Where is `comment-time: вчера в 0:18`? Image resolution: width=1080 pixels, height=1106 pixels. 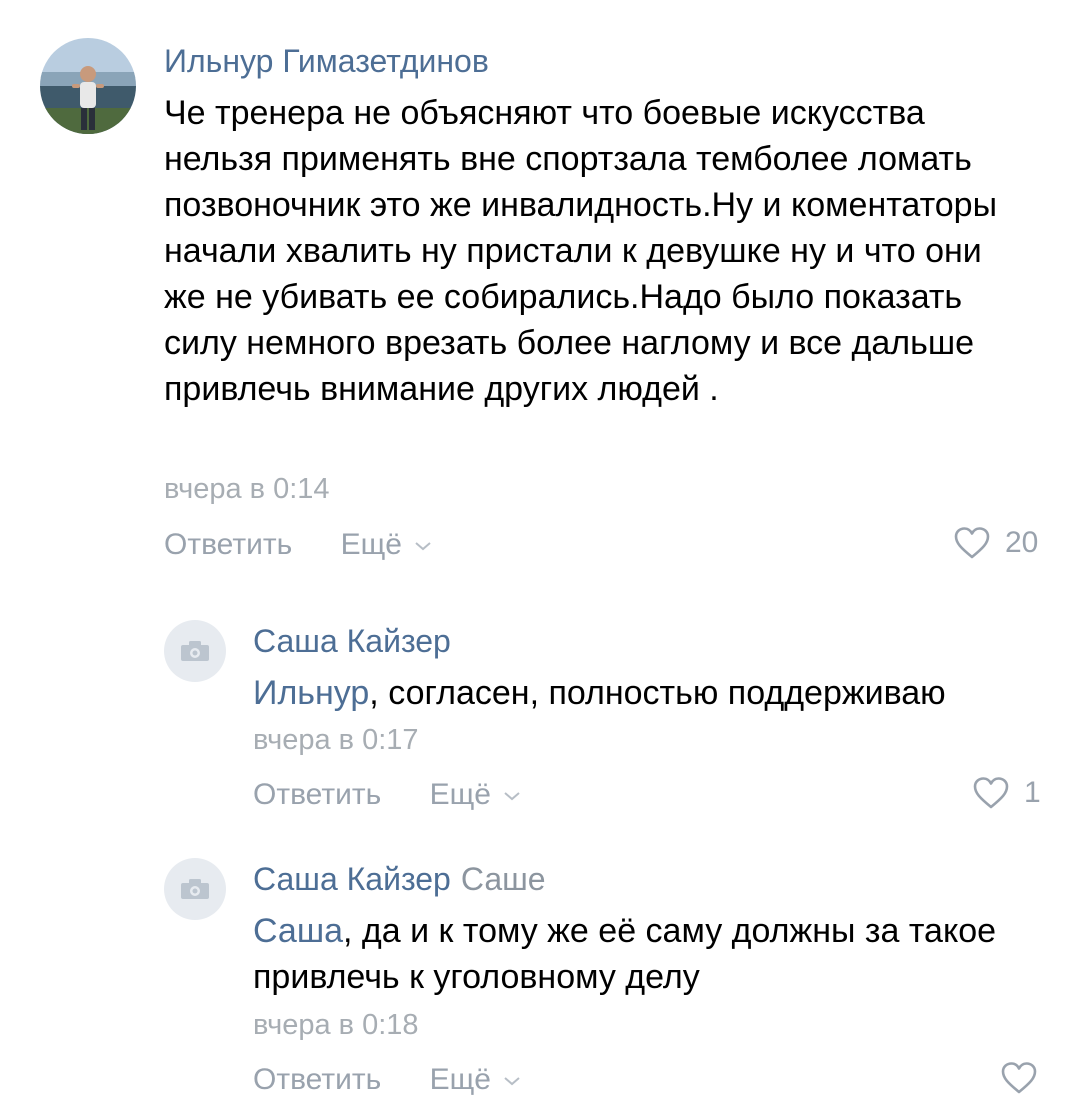 comment-time: вчера в 0:18 is located at coordinates (336, 1025).